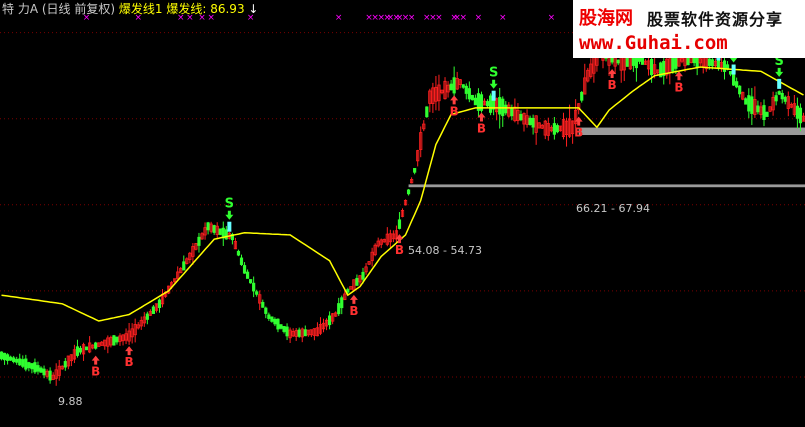 This screenshot has width=805, height=427. I want to click on down-arrow-icon: ↓, so click(253, 9).